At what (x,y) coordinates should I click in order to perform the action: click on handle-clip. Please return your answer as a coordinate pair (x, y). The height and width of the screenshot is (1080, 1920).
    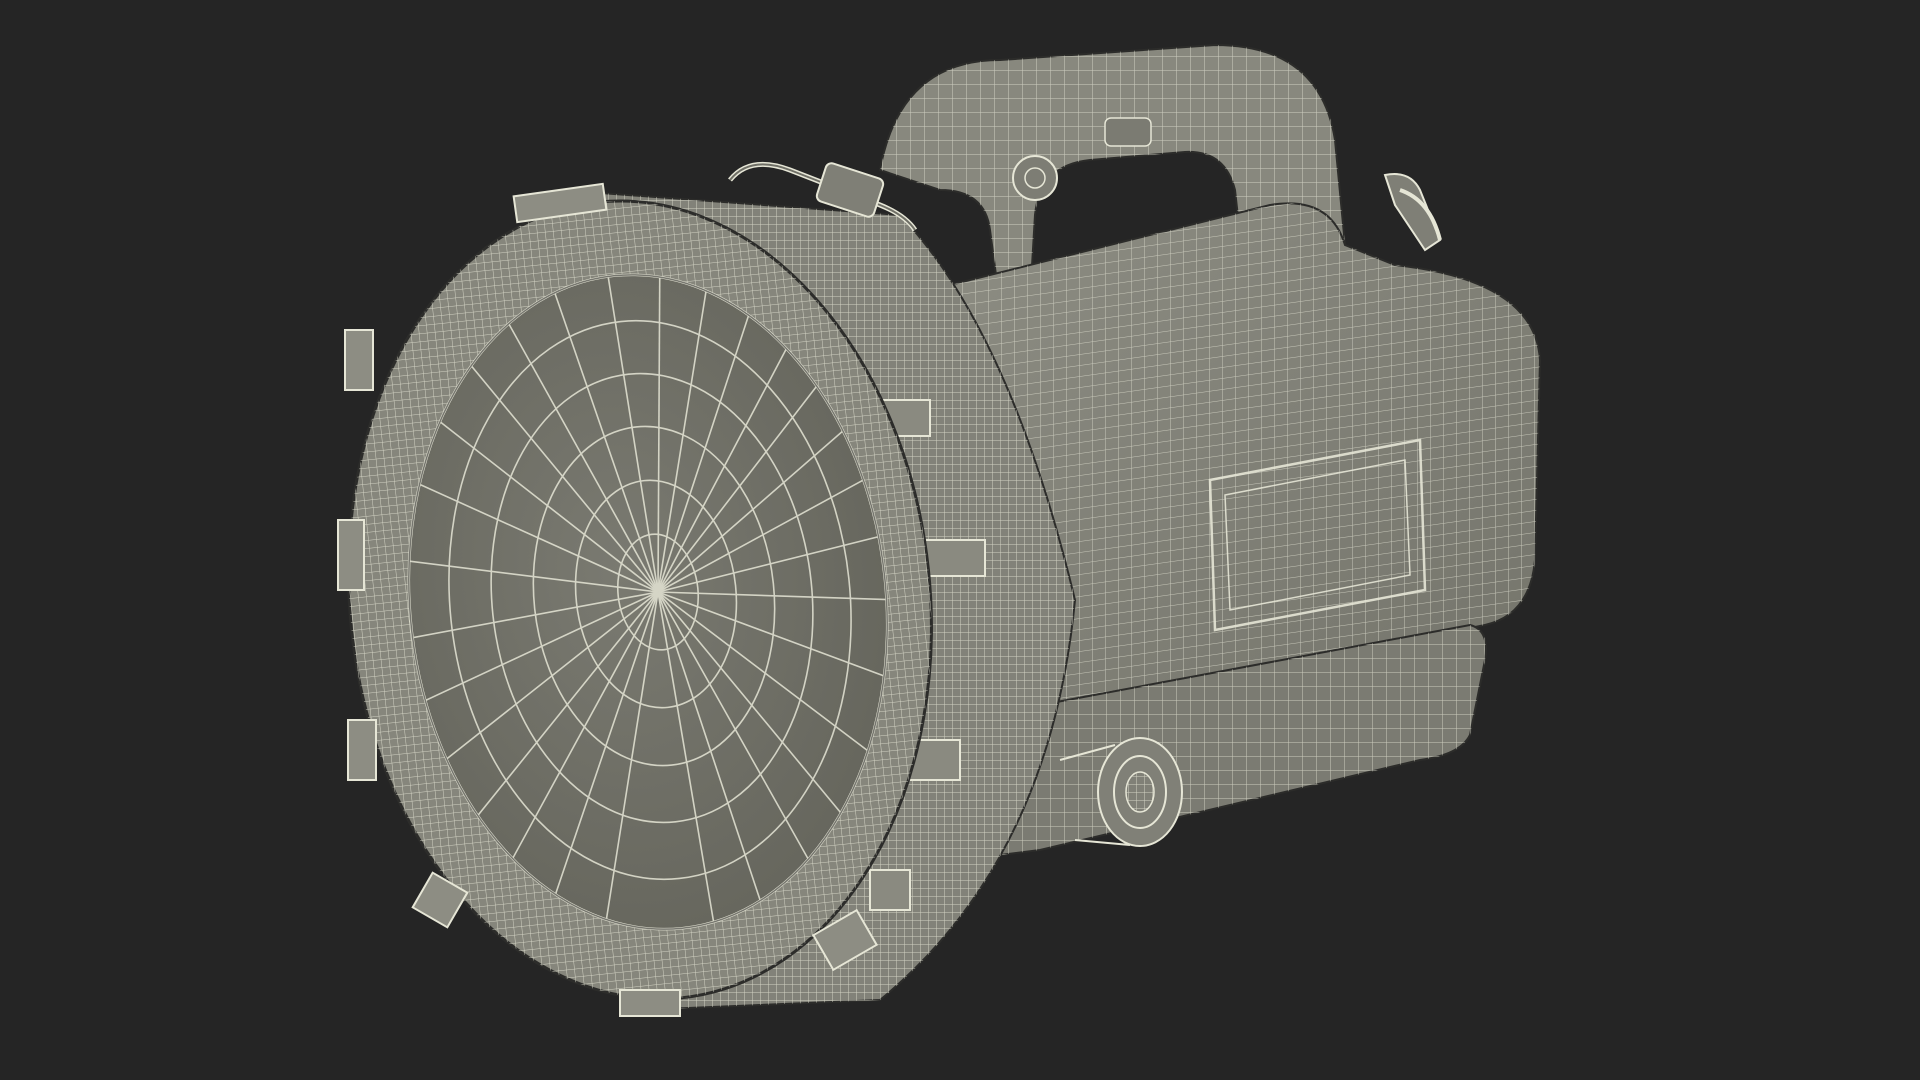
    Looking at the image, I should click on (1128, 132).